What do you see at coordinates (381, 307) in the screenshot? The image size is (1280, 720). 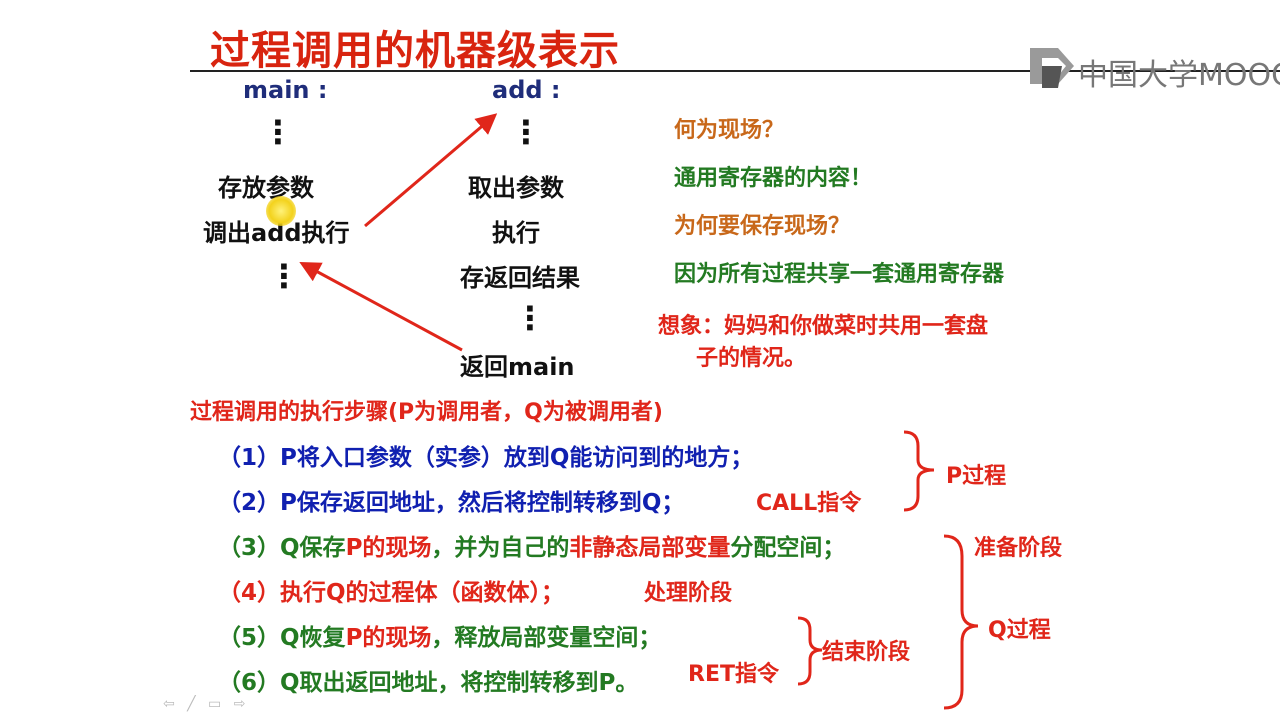 I see `return-arrow` at bounding box center [381, 307].